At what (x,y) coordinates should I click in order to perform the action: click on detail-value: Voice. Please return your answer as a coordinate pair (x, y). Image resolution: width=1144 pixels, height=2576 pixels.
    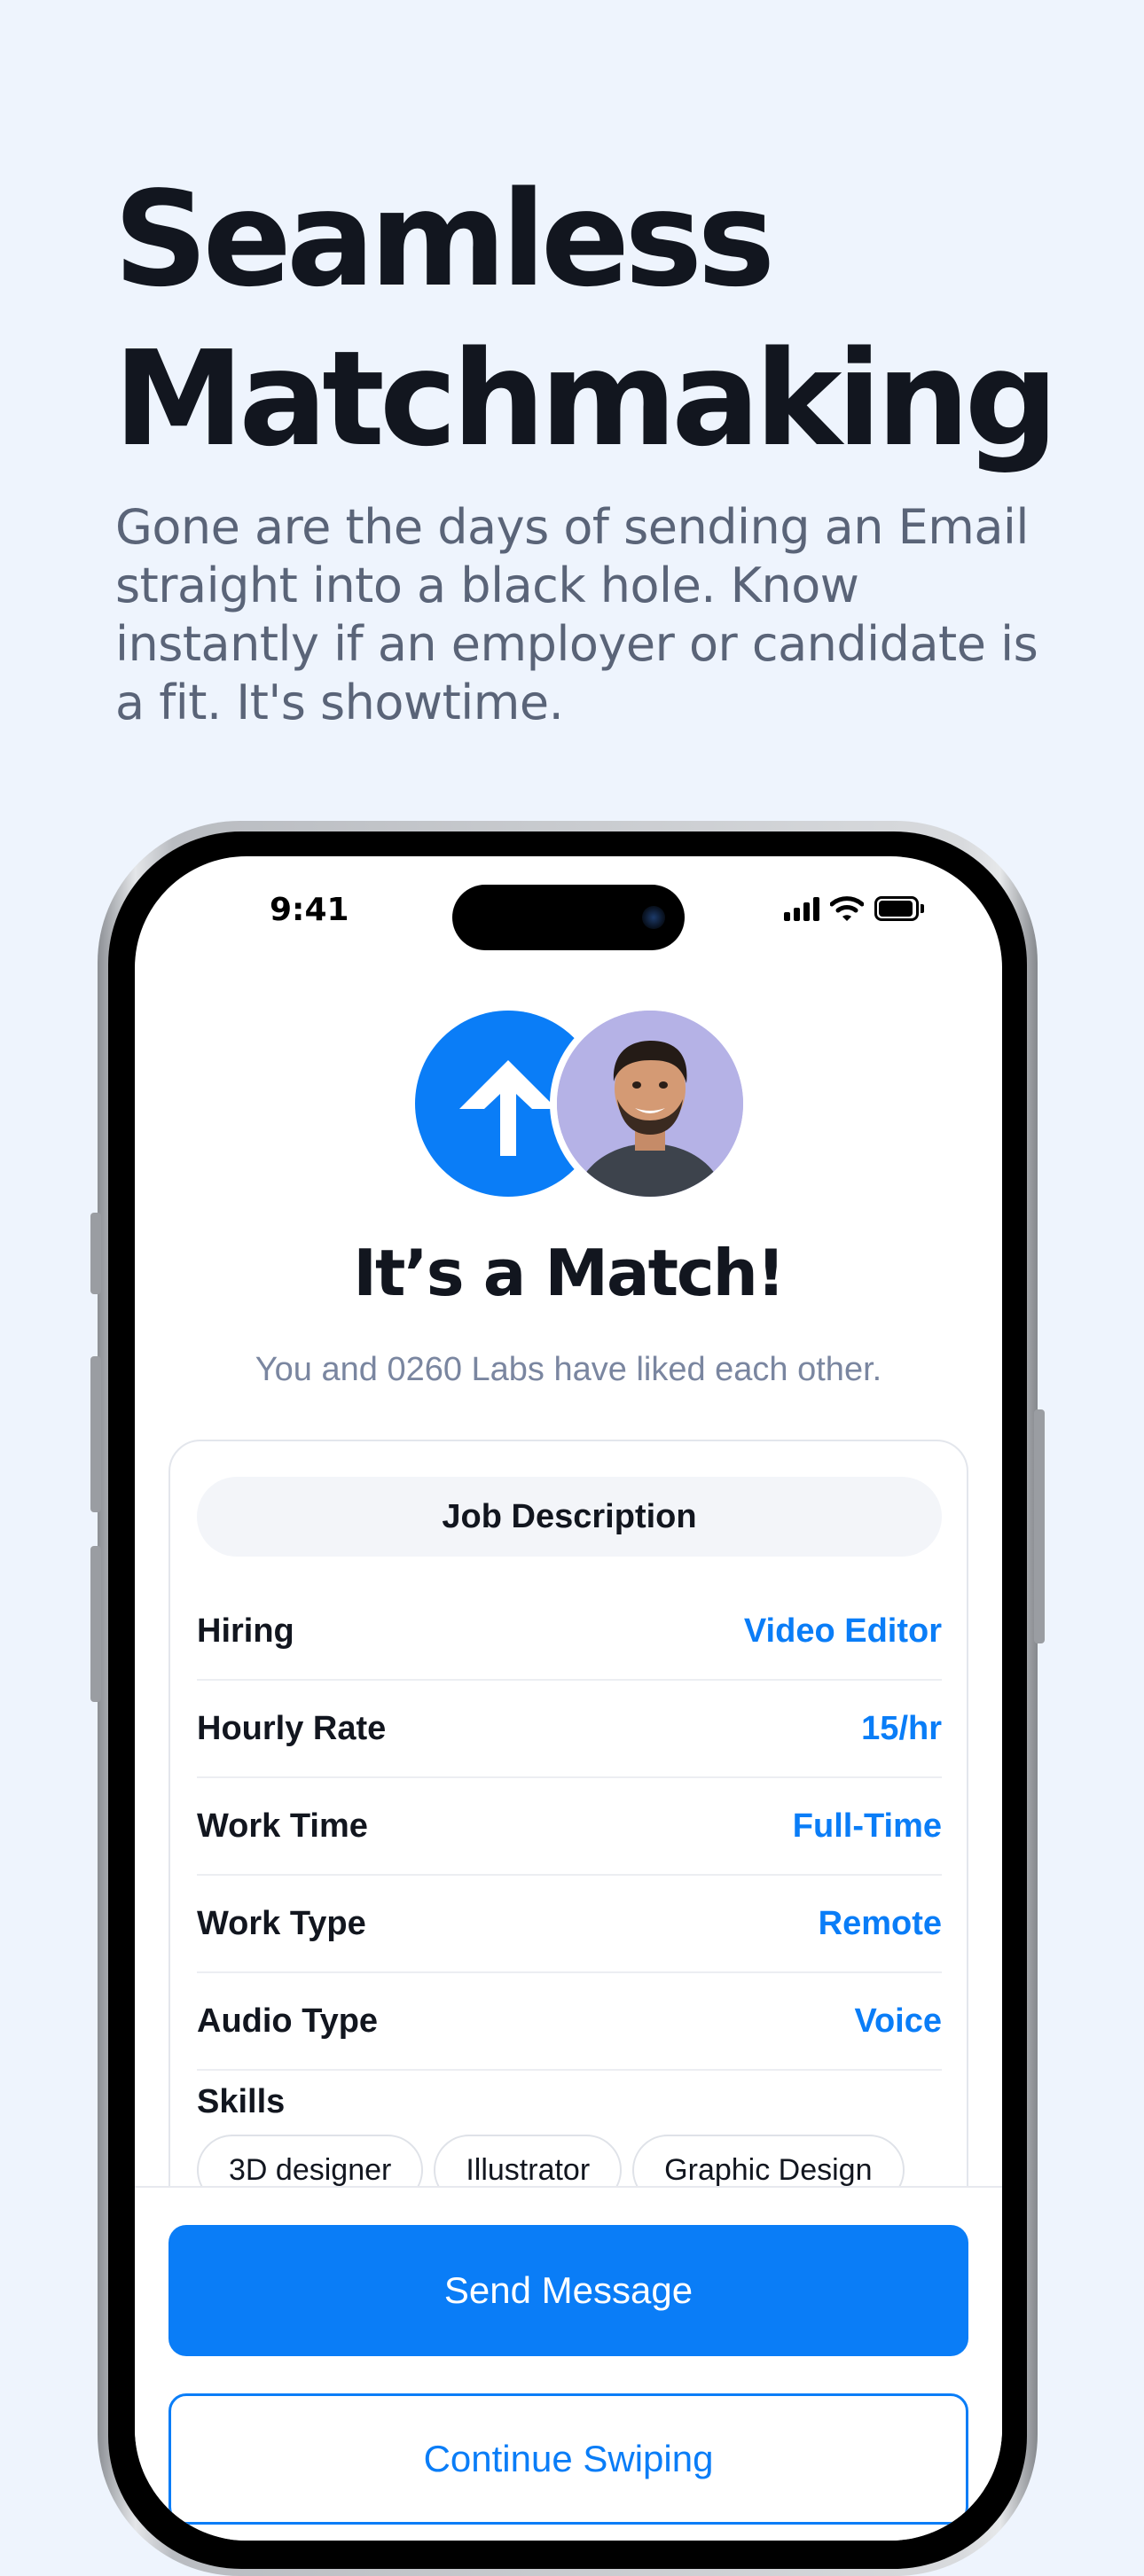
    Looking at the image, I should click on (898, 2021).